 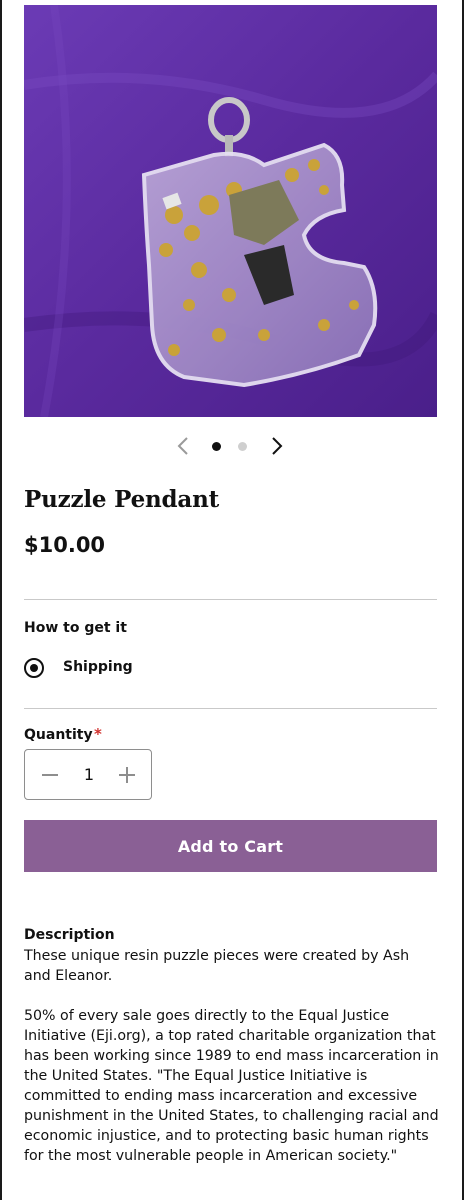 I want to click on quantity-value: 1, so click(x=89, y=774).